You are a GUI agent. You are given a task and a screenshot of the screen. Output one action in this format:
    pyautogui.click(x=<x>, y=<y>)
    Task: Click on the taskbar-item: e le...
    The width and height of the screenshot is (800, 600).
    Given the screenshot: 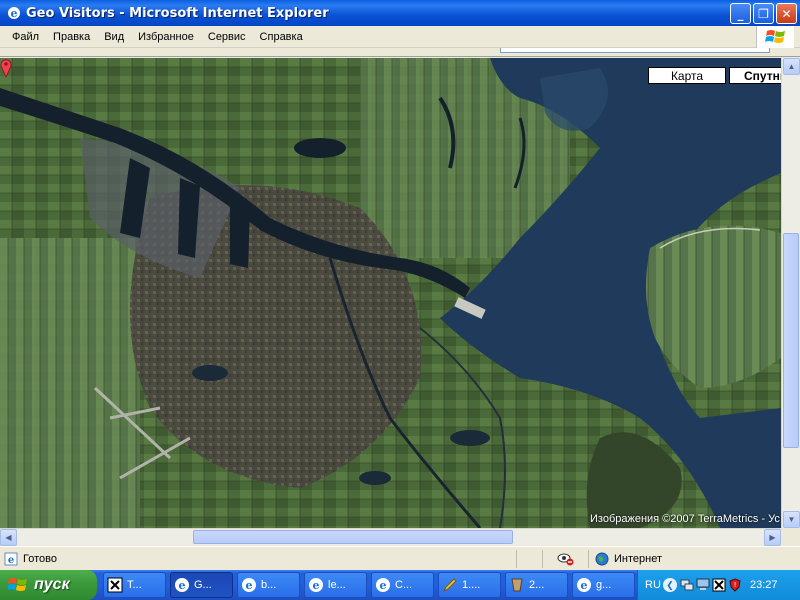 What is the action you would take?
    pyautogui.click(x=335, y=585)
    